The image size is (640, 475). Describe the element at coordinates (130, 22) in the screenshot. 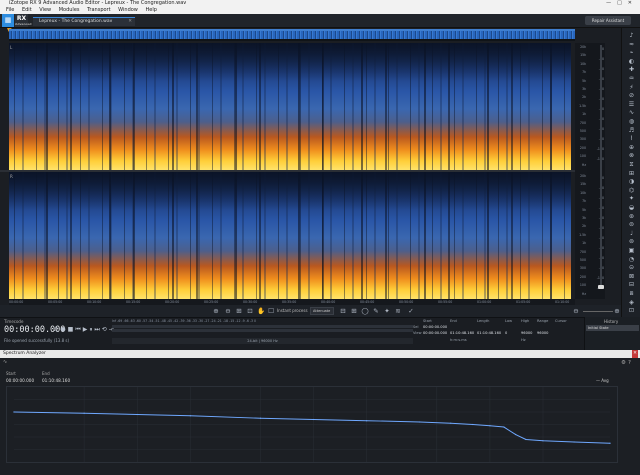

I see `file-tab-close-icon: ✕` at that location.